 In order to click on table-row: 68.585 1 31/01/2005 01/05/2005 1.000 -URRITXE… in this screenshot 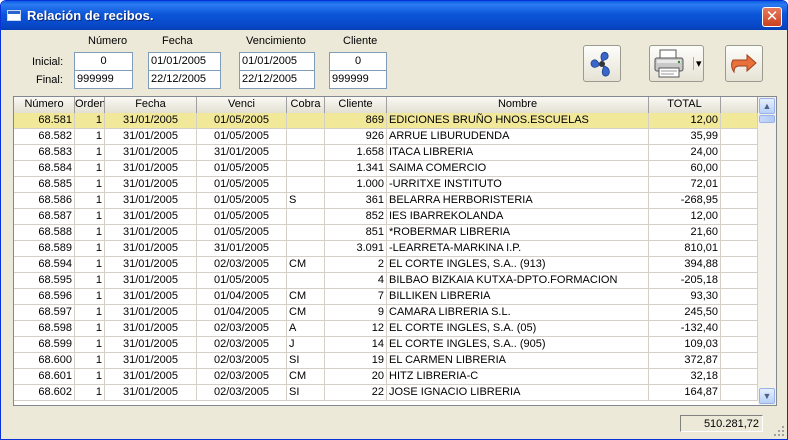, I will do `click(386, 185)`.